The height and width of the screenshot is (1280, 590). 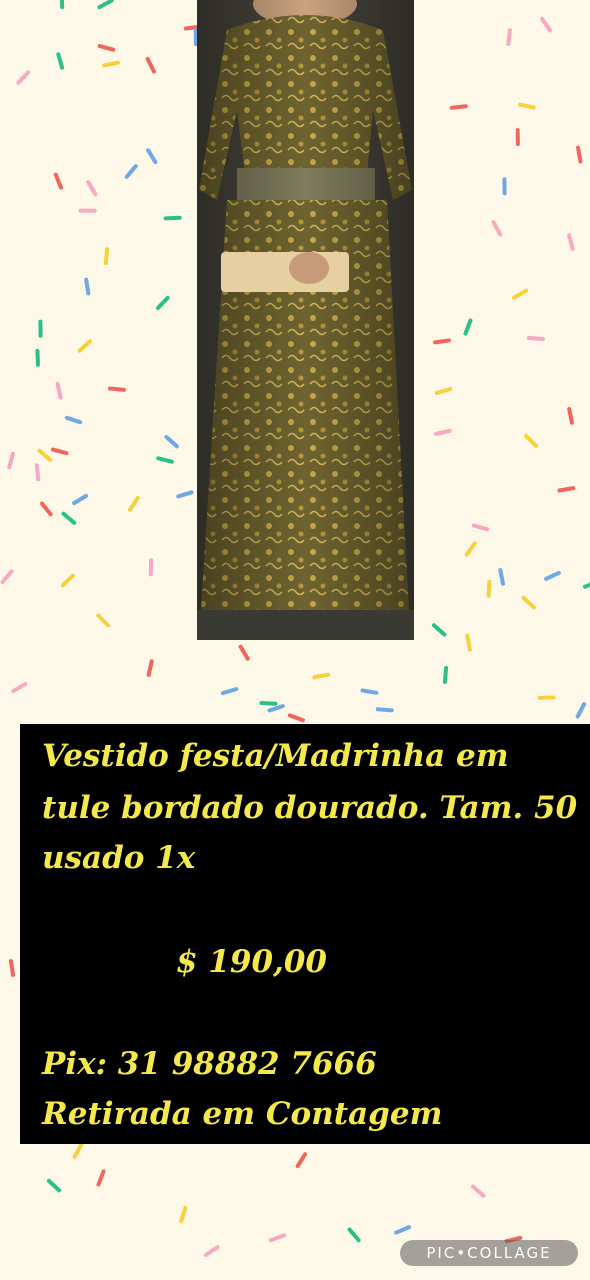 I want to click on price-label: $ 190,00, so click(x=252, y=962).